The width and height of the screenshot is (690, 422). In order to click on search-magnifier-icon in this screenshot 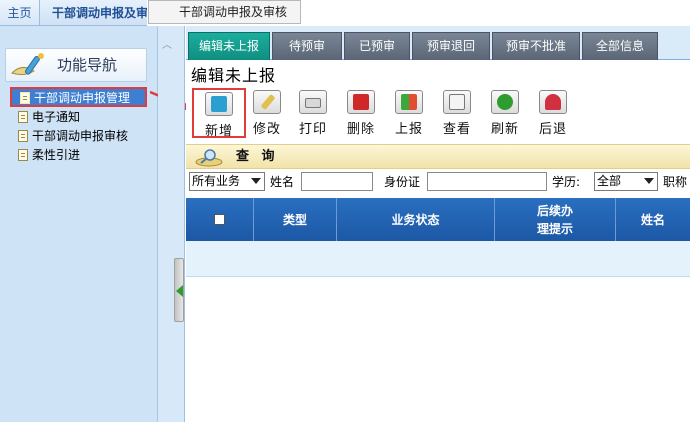, I will do `click(209, 158)`.